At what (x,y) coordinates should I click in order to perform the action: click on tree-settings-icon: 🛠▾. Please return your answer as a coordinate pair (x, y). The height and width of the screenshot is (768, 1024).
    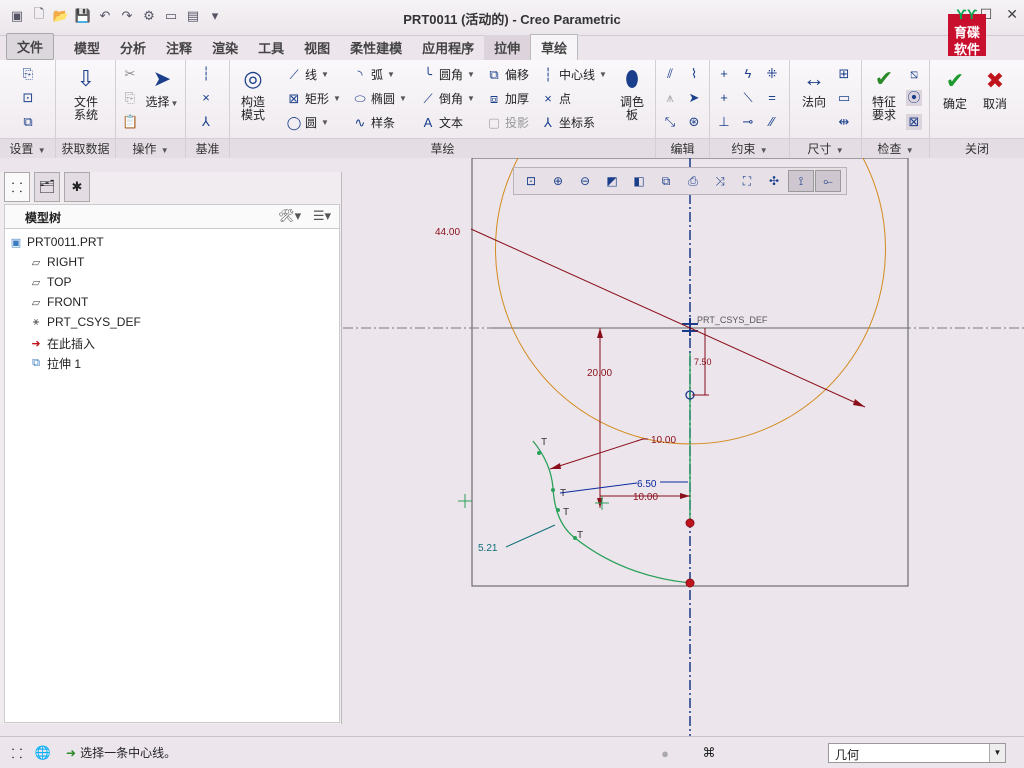
    Looking at the image, I should click on (289, 215).